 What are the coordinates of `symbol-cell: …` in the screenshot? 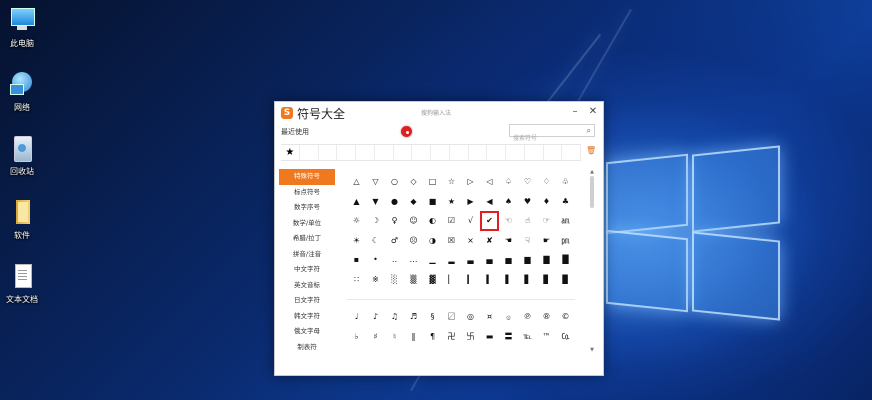 It's located at (413, 260).